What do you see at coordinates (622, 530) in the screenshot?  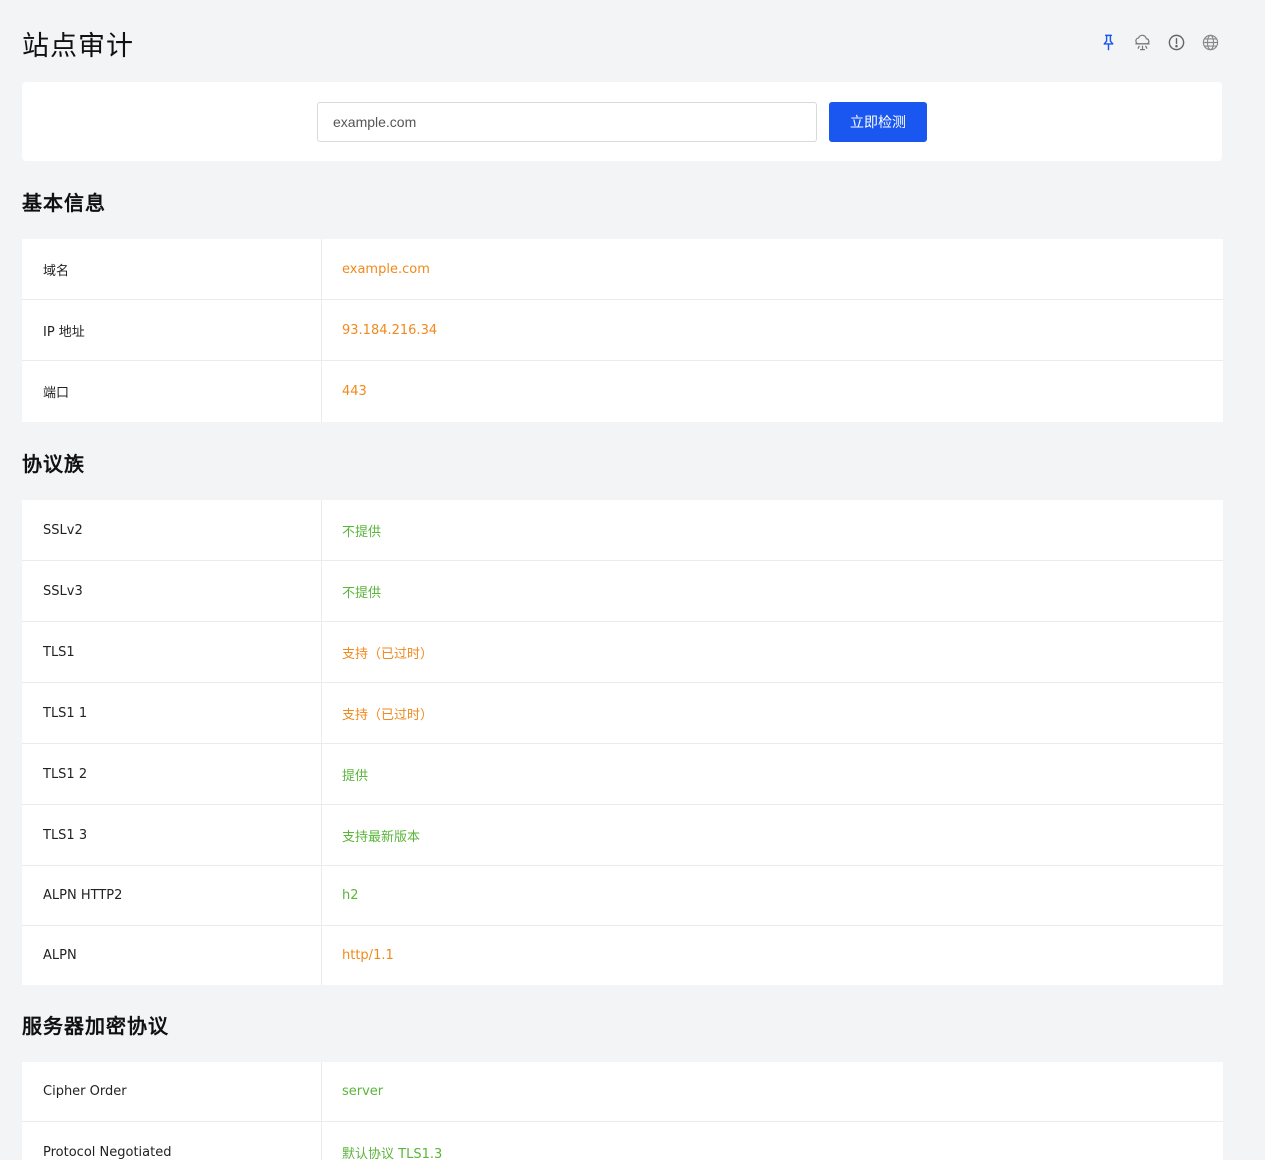 I see `table-row: SSLv2 不提供` at bounding box center [622, 530].